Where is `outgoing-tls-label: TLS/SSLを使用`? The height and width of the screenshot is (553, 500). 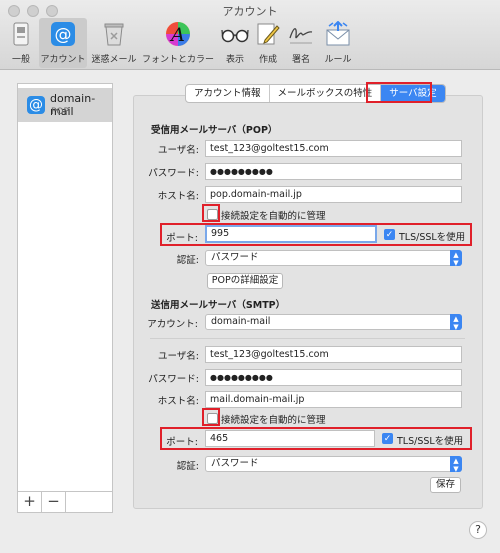 outgoing-tls-label: TLS/SSLを使用 is located at coordinates (430, 441).